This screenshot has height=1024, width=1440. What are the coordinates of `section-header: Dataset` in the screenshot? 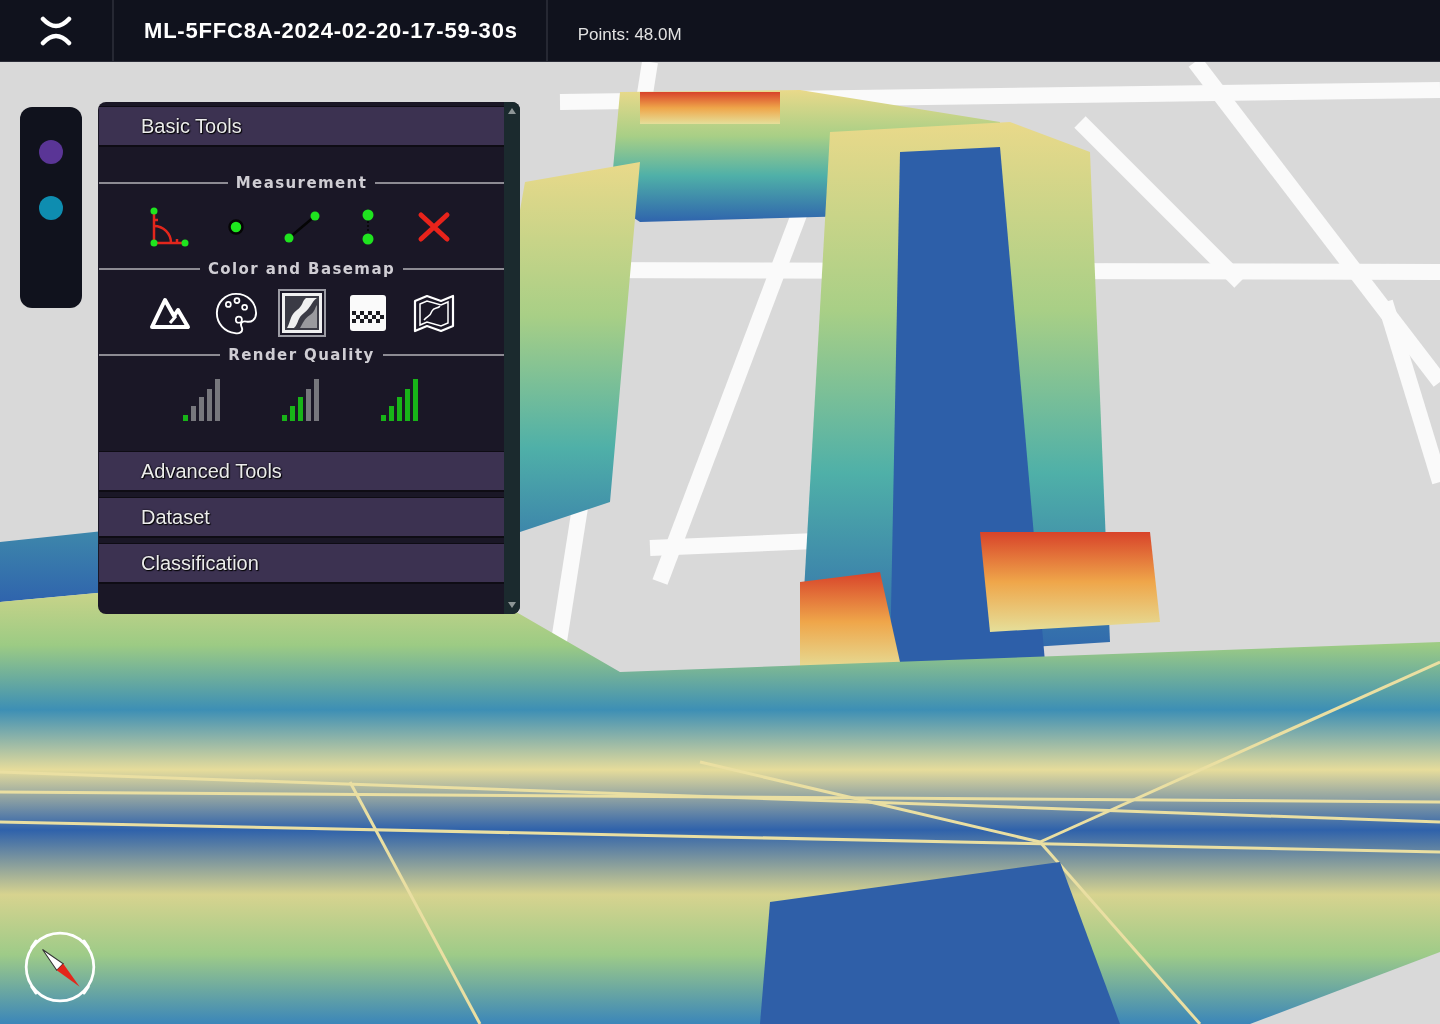 It's located at (301, 517).